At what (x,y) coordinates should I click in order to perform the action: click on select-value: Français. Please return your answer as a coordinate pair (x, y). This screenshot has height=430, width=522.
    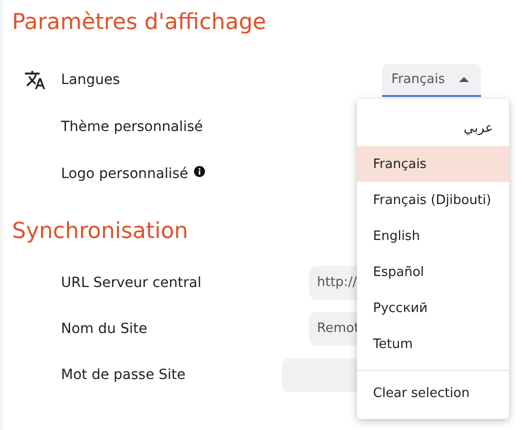
    Looking at the image, I should click on (418, 79).